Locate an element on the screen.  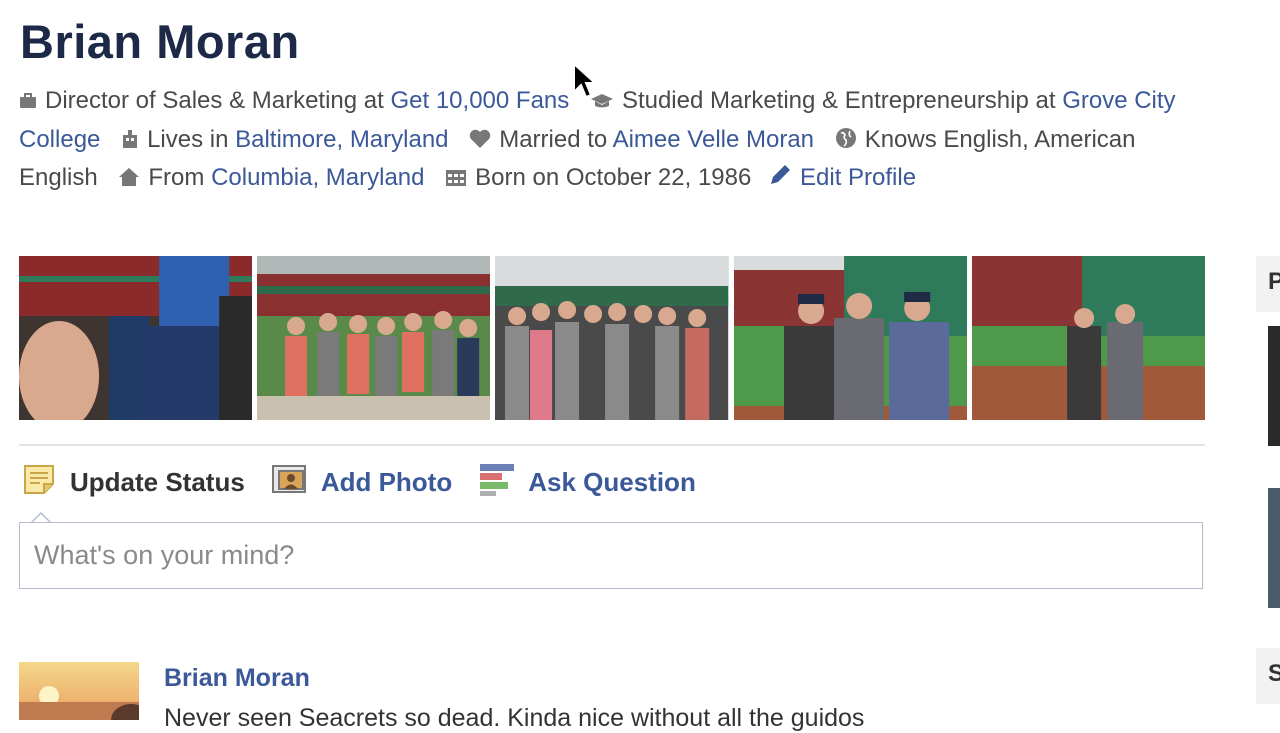
briefcase-icon is located at coordinates (28, 103).